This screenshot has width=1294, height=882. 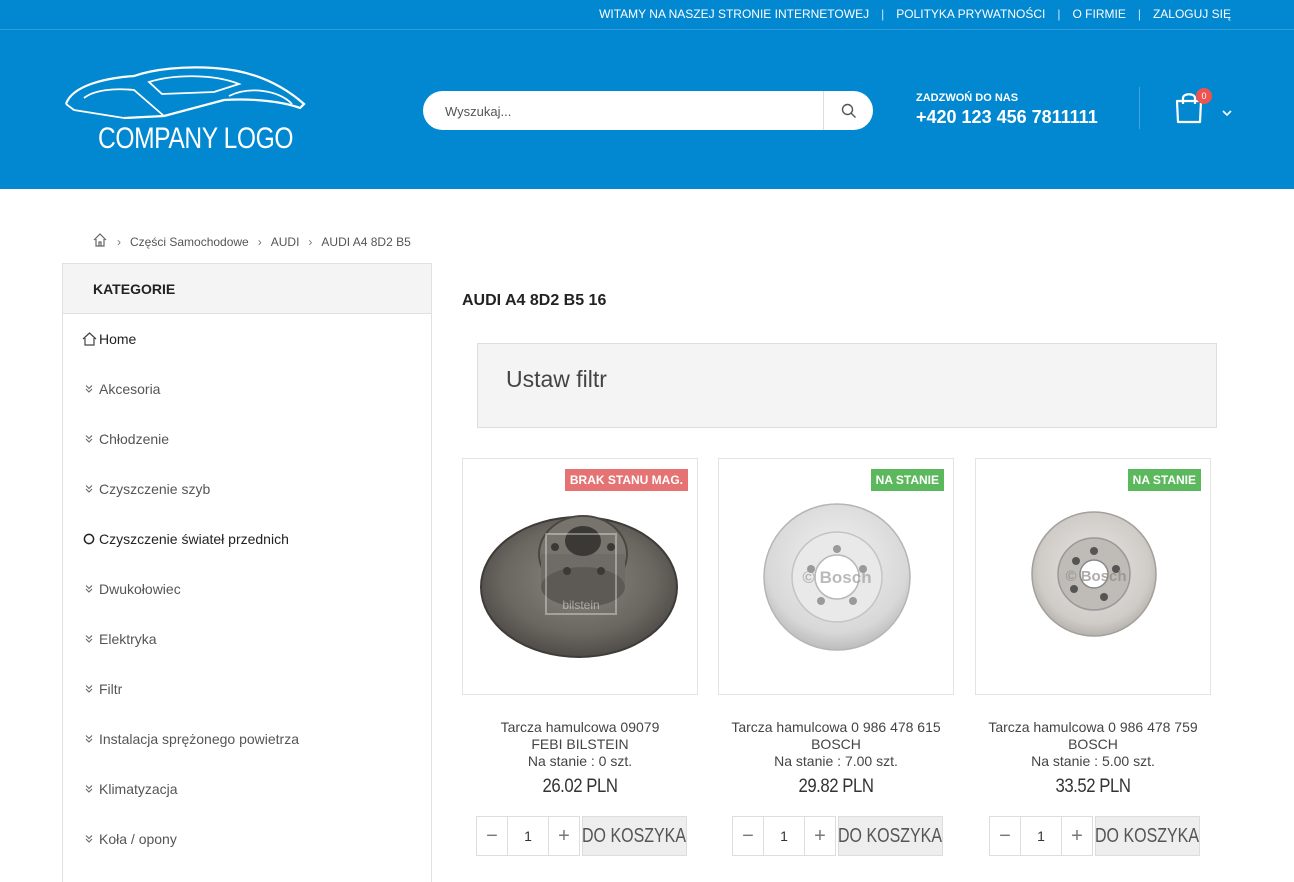 I want to click on product-name: Tarcza hamulcowa 0 986 478 615 BOSCH, so click(x=836, y=736).